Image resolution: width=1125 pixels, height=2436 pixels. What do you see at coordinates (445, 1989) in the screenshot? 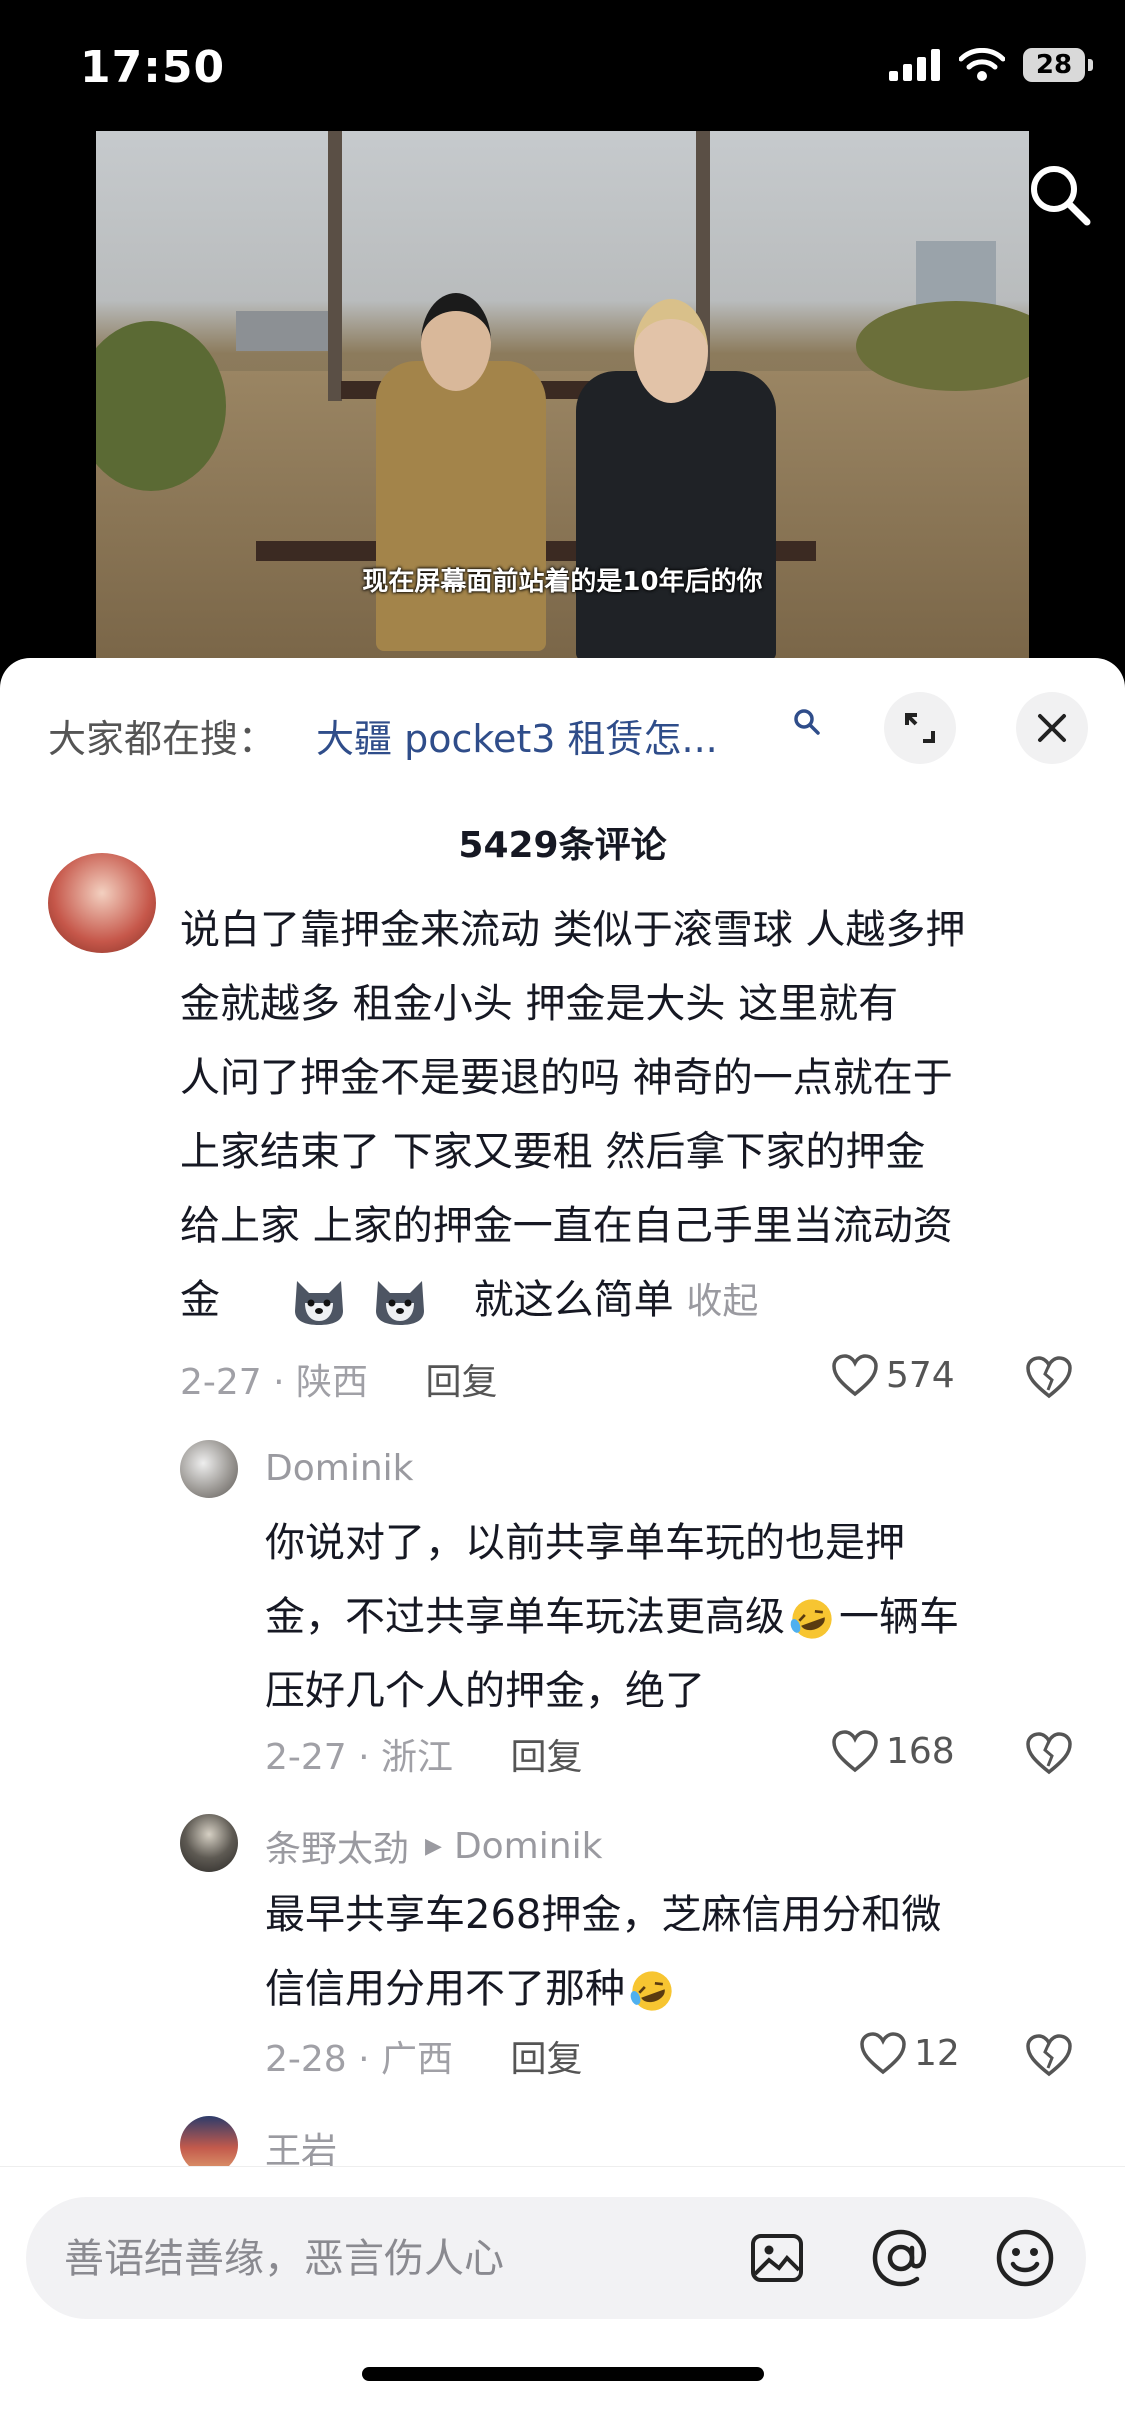
I see `reply-line-start: 信信用分用不了那种` at bounding box center [445, 1989].